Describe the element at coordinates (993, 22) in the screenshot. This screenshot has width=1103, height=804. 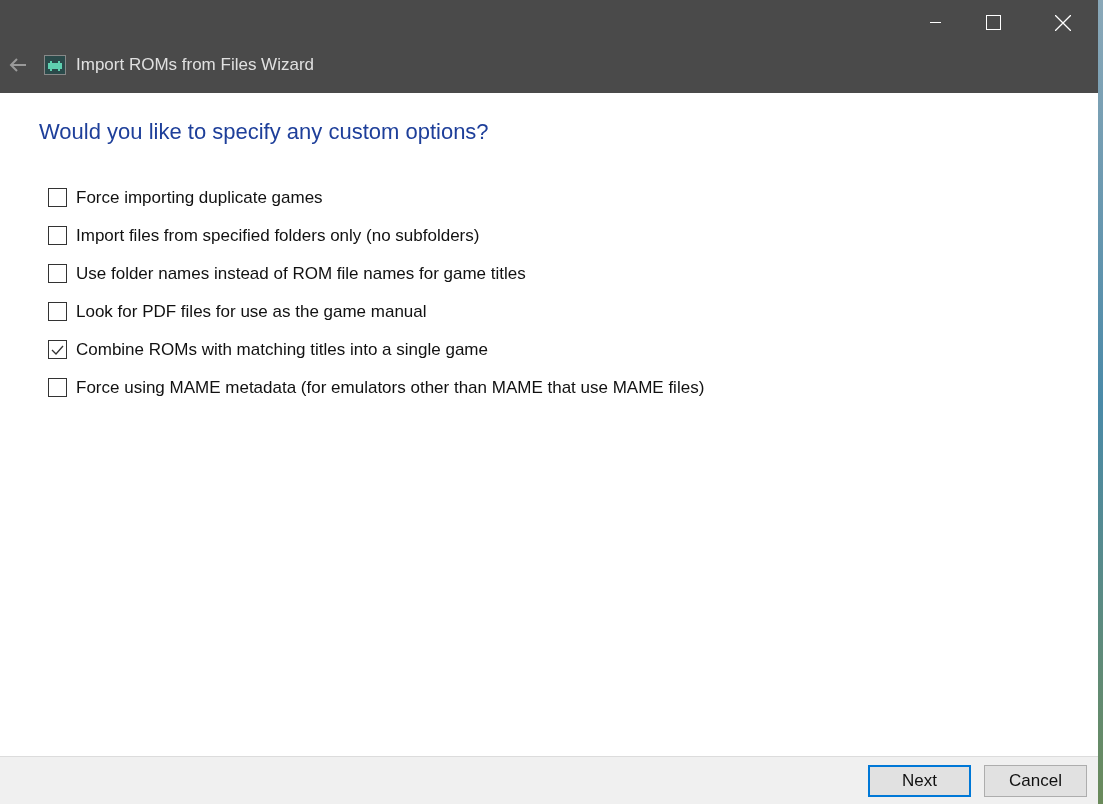
I see `maximize-icon` at that location.